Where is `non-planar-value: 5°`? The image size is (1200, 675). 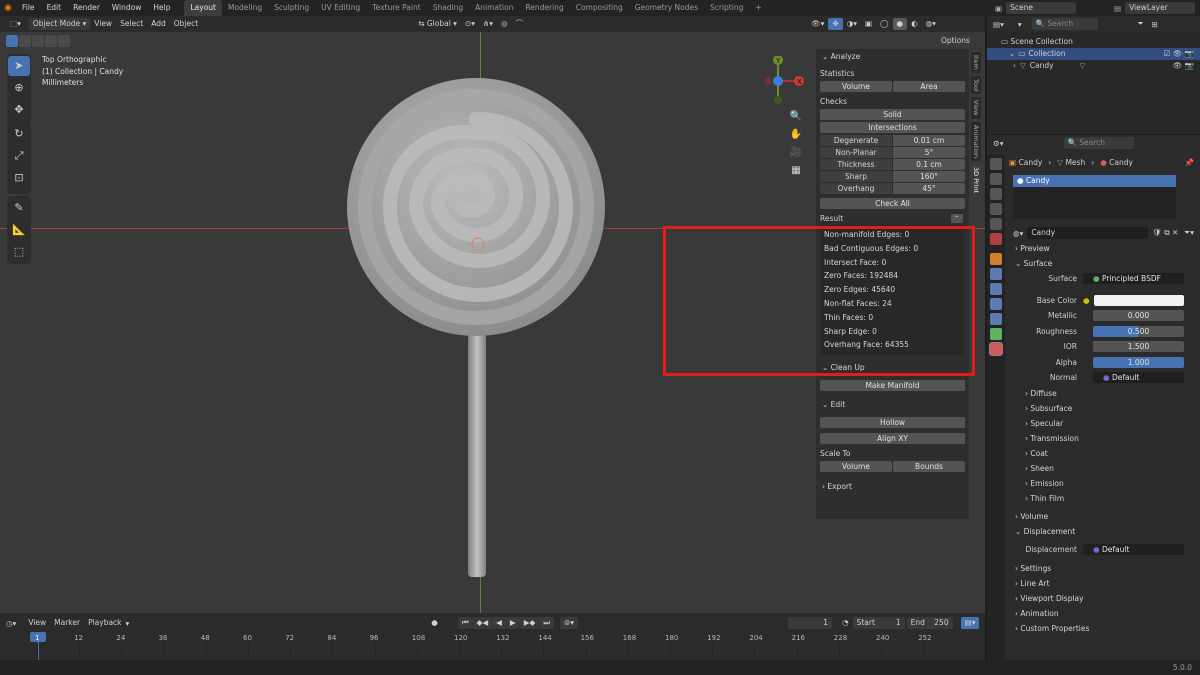 non-planar-value: 5° is located at coordinates (929, 152).